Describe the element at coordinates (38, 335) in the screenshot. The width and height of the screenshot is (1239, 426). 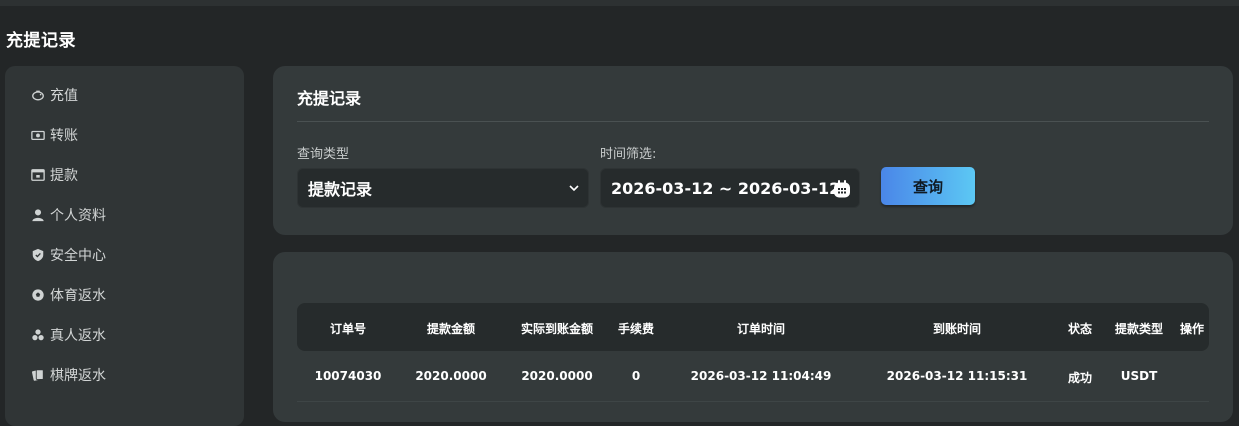
I see `poker-chips-icon` at that location.